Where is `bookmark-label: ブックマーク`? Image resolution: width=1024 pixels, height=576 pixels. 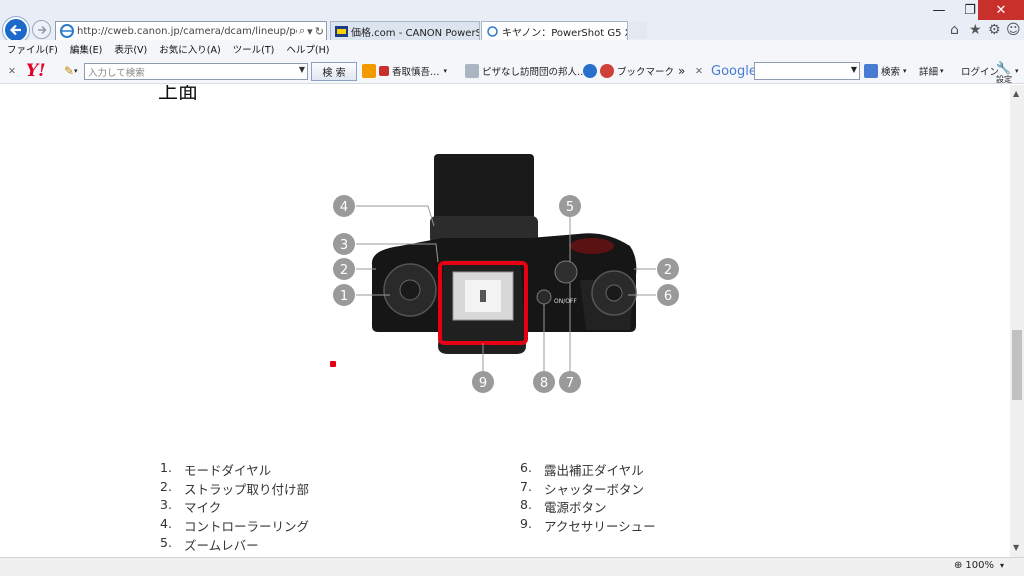 bookmark-label: ブックマーク is located at coordinates (646, 72).